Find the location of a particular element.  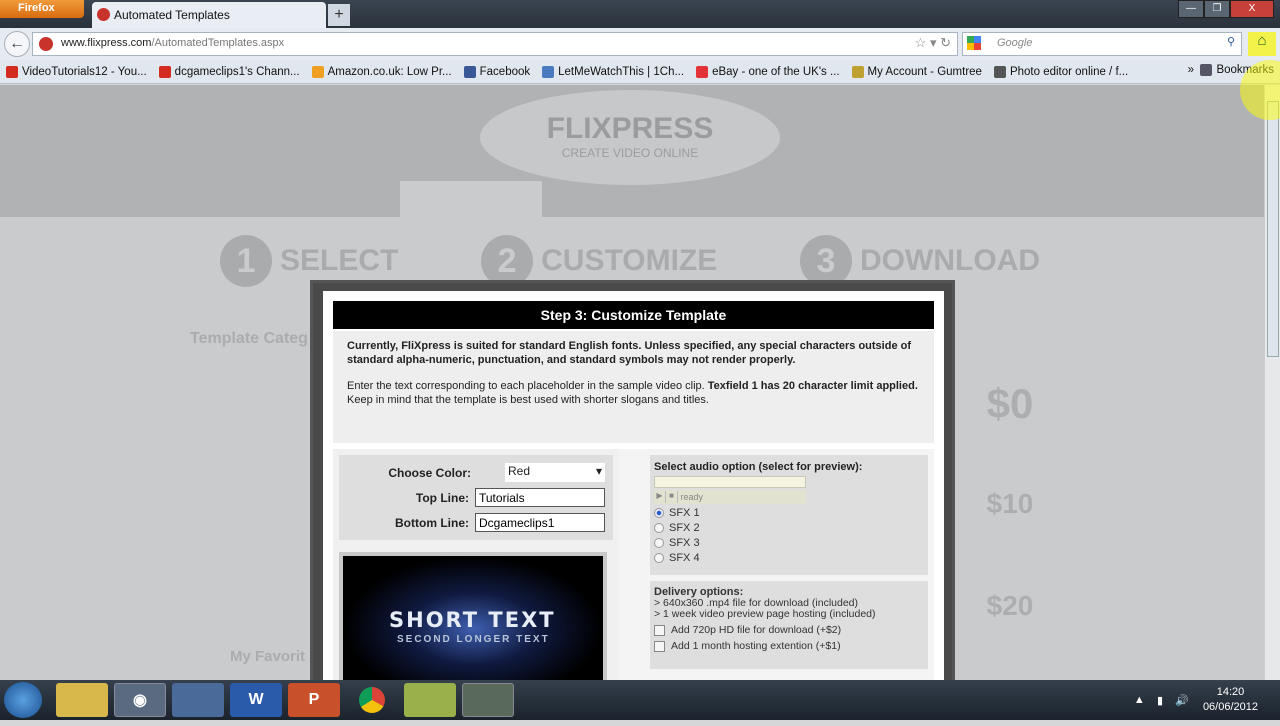

sfx-label: SFX 4 is located at coordinates (684, 558).